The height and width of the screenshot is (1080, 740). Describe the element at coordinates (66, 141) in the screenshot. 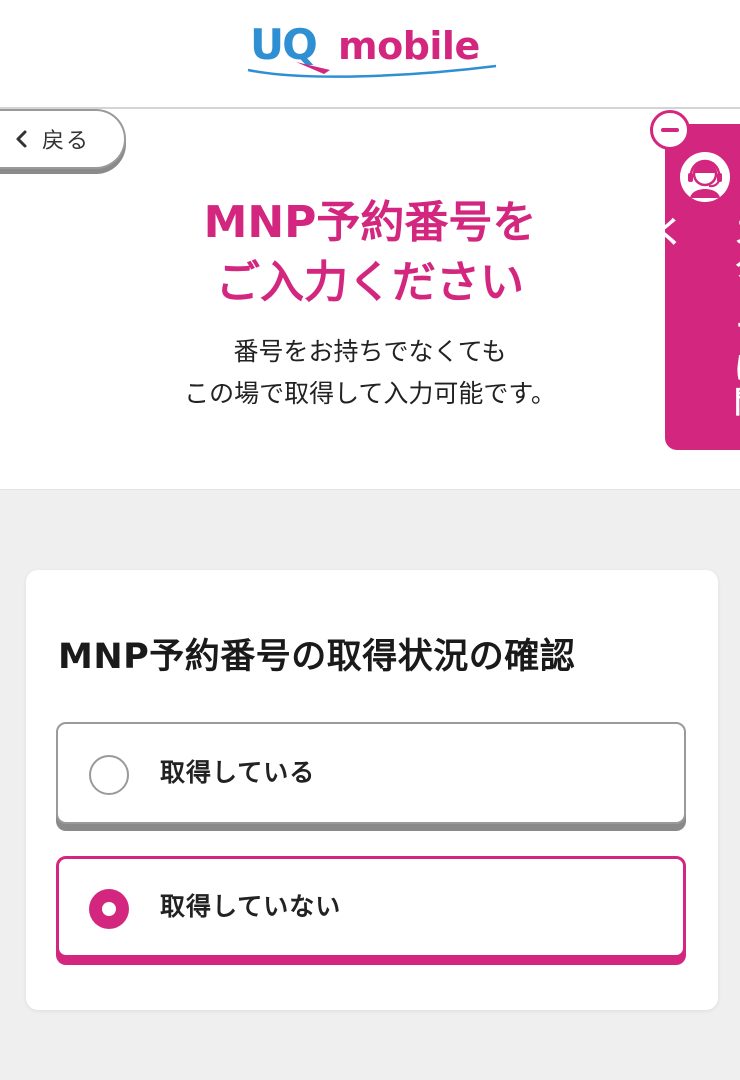

I see `back-label: 戻る` at that location.